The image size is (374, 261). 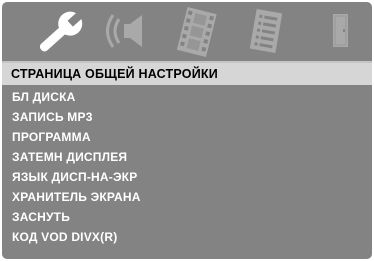 I want to click on tab-video-setup, so click(x=197, y=31).